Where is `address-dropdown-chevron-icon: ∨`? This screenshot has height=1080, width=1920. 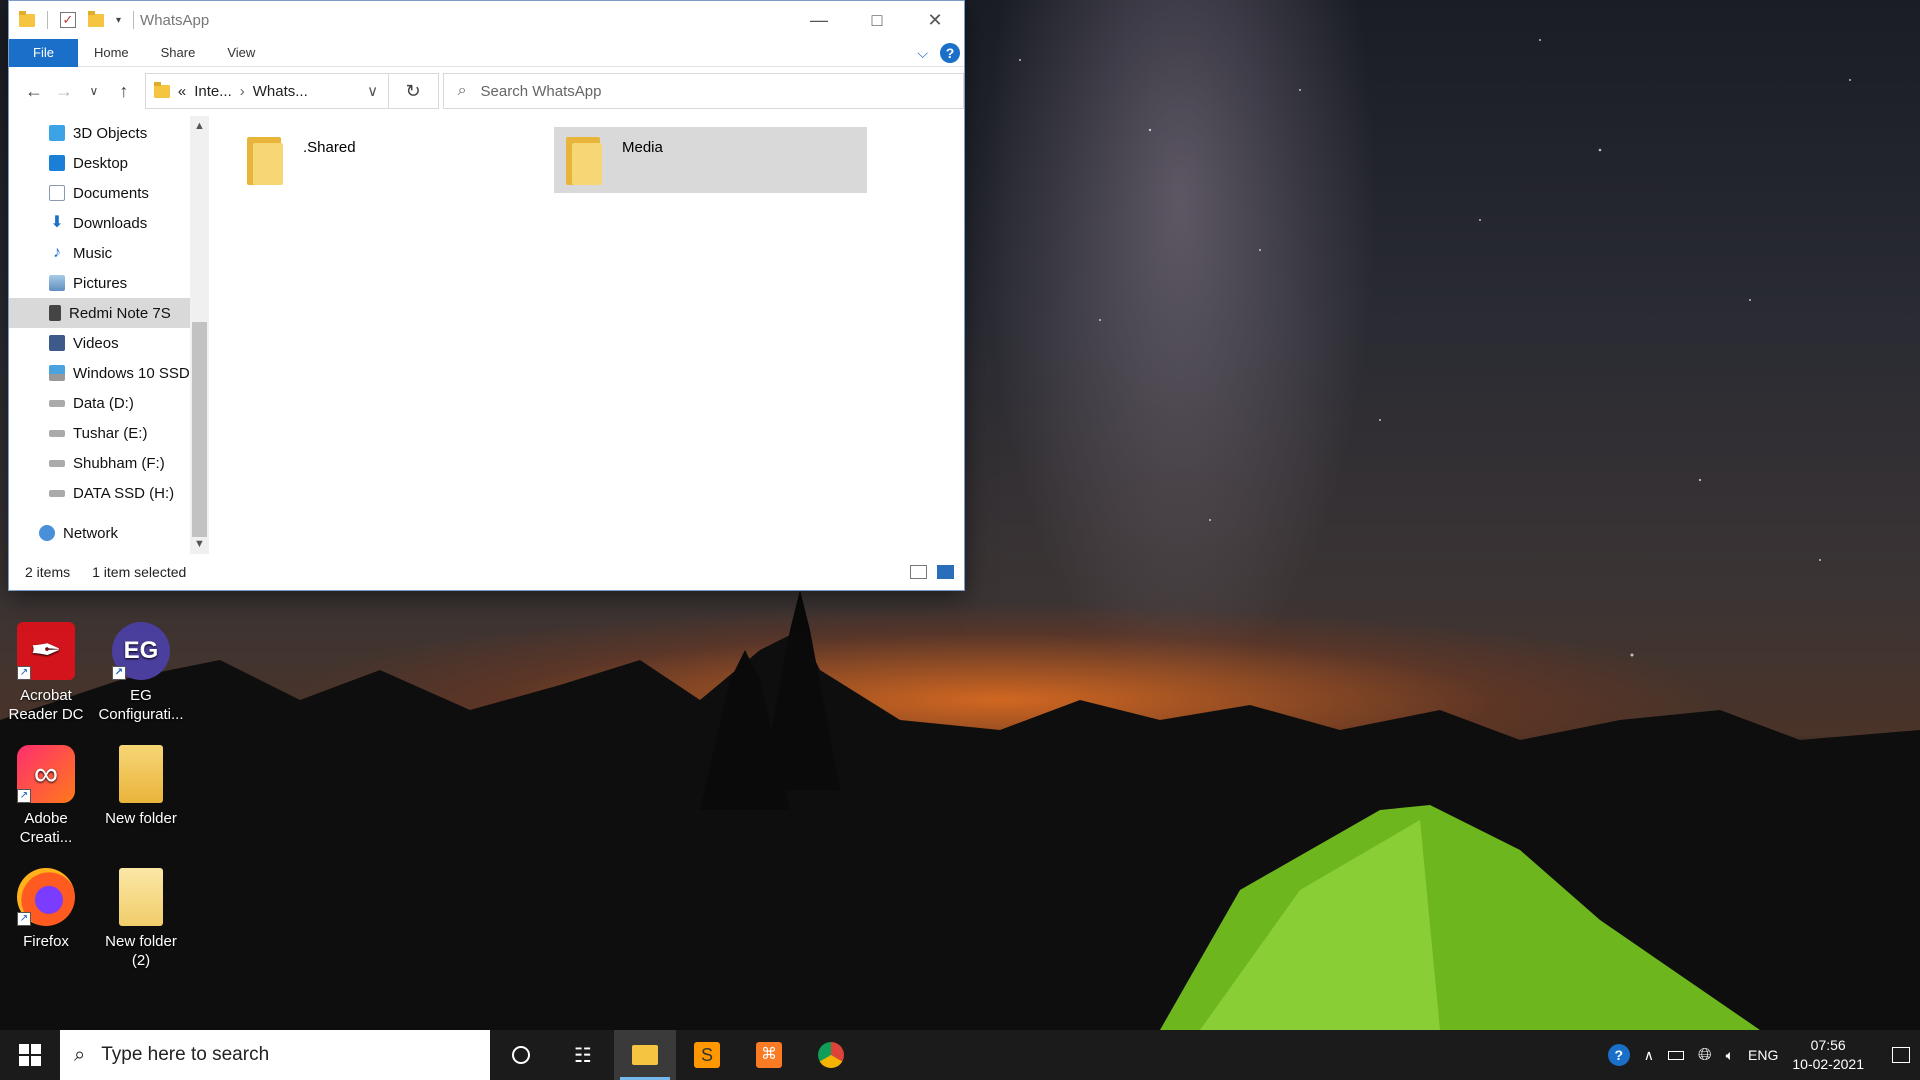
address-dropdown-chevron-icon: ∨ is located at coordinates (373, 91).